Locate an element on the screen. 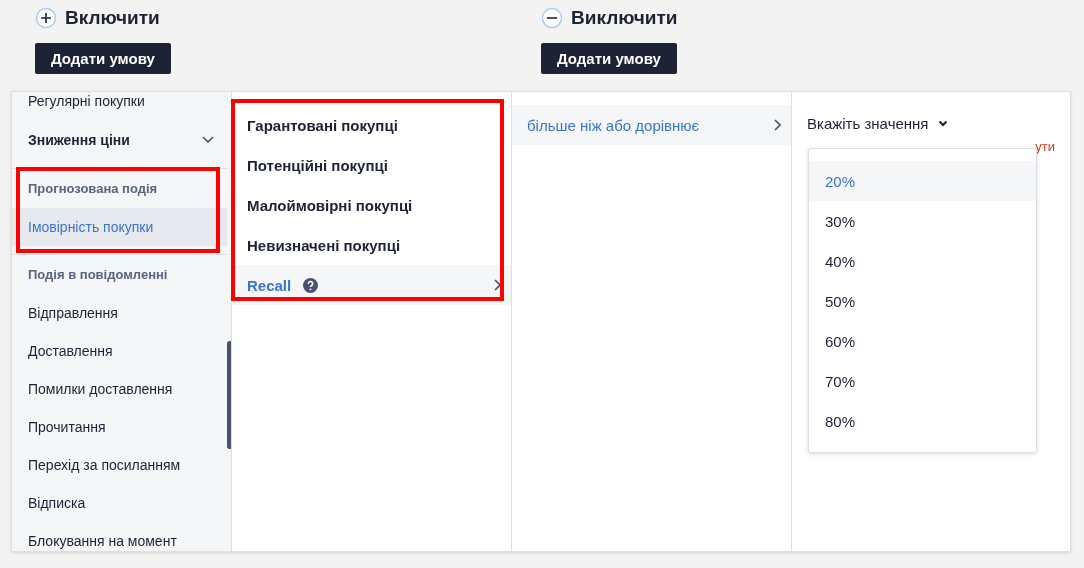 Image resolution: width=1084 pixels, height=568 pixels. event-item: Малоймовірні покупці is located at coordinates (371, 205).